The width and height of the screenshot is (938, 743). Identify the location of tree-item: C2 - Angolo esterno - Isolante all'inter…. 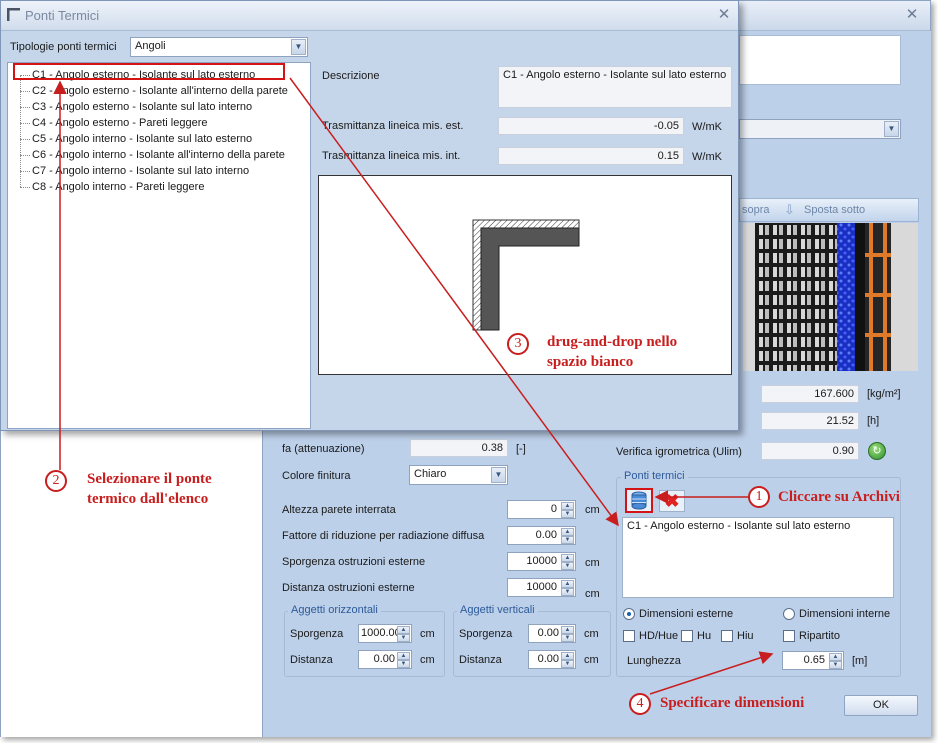
(160, 91).